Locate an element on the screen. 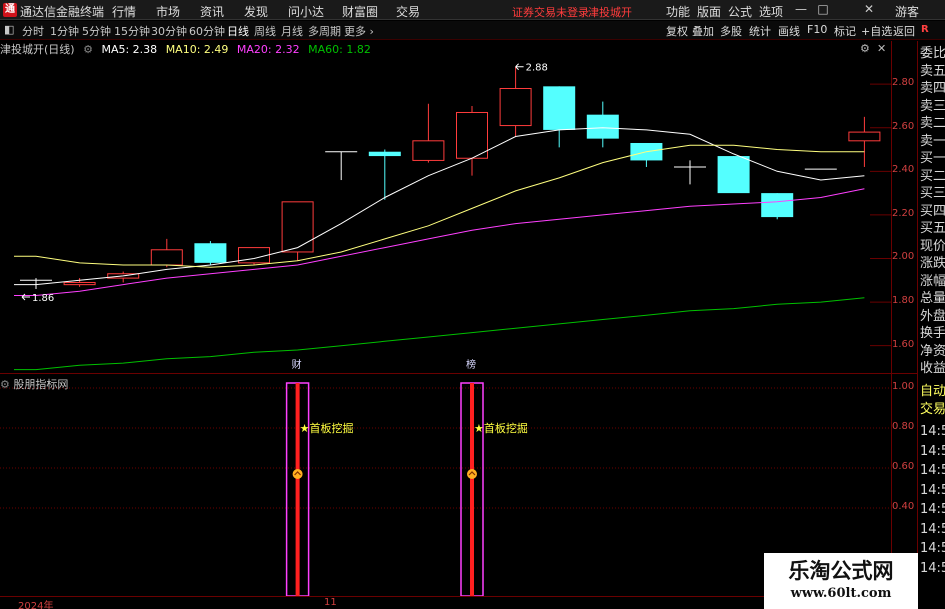 Image resolution: width=945 pixels, height=609 pixels. menu-guest: 游客 is located at coordinates (907, 11).